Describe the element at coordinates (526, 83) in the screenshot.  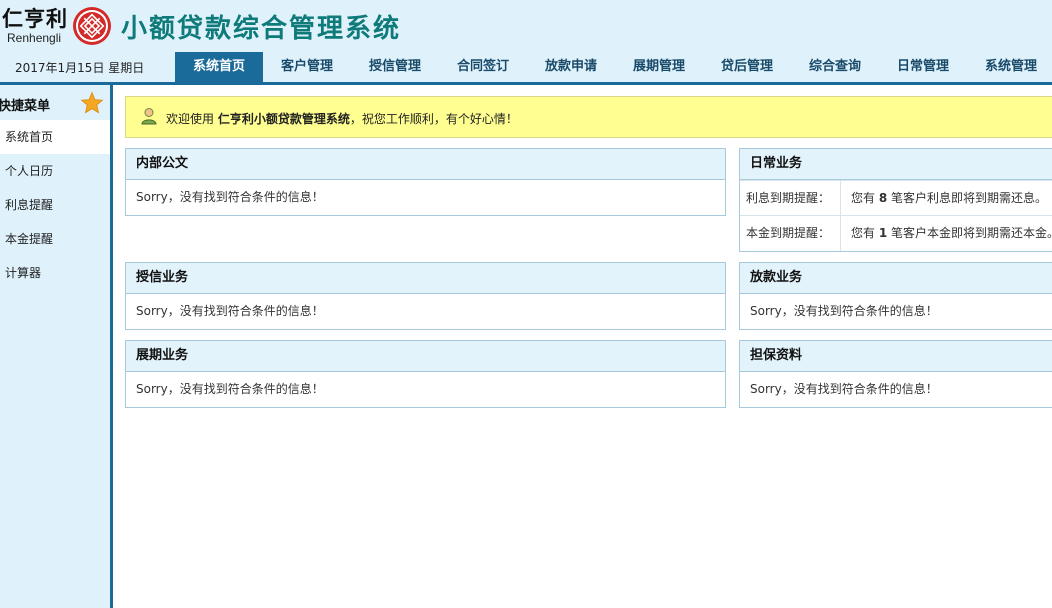
I see `nav-underline` at that location.